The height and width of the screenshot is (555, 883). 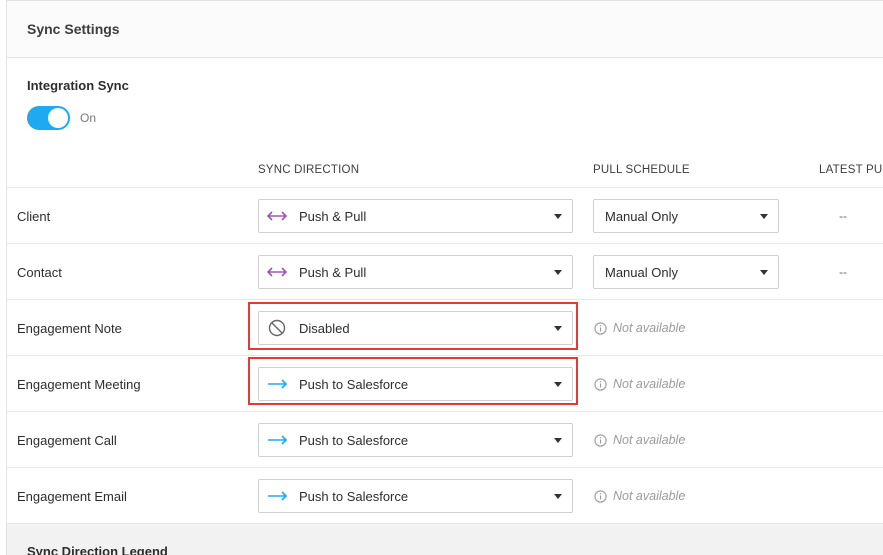 What do you see at coordinates (851, 170) in the screenshot?
I see `col-header-latest-pull: LATEST PU` at bounding box center [851, 170].